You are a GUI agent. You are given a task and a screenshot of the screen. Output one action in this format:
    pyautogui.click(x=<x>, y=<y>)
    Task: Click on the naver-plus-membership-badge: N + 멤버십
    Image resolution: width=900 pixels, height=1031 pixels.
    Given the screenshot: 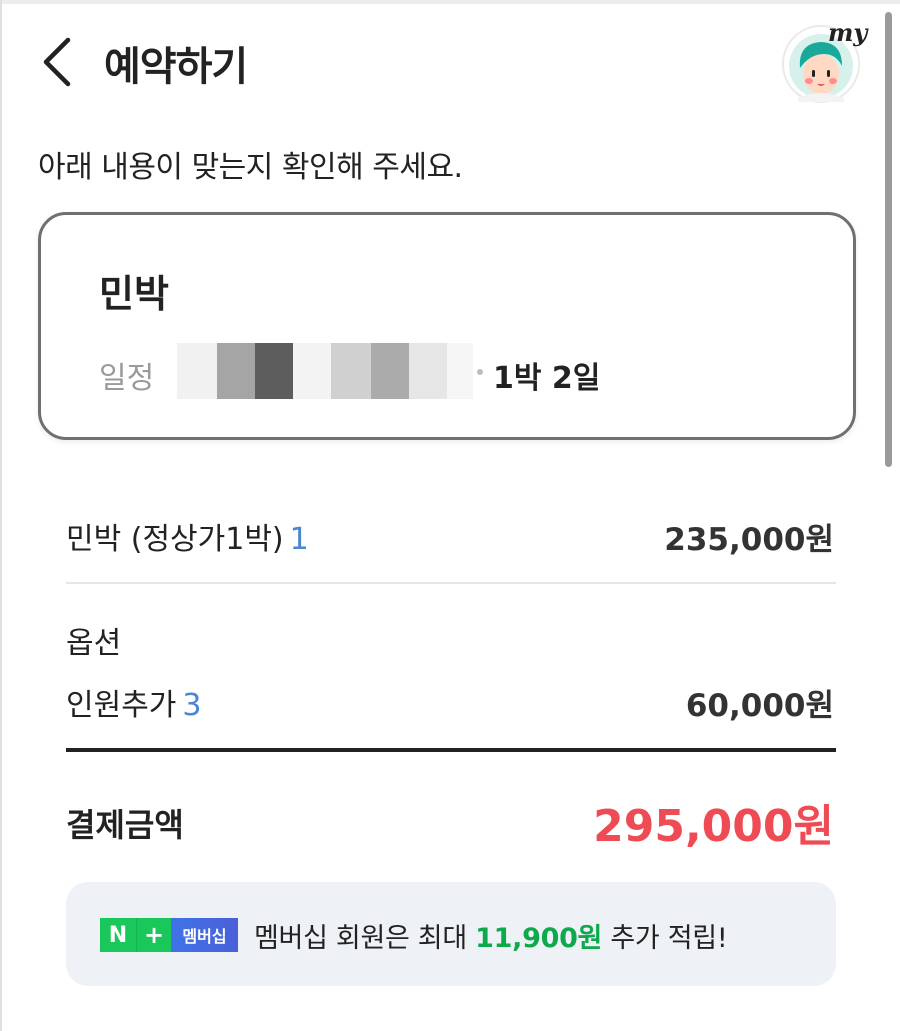 What is the action you would take?
    pyautogui.click(x=169, y=935)
    